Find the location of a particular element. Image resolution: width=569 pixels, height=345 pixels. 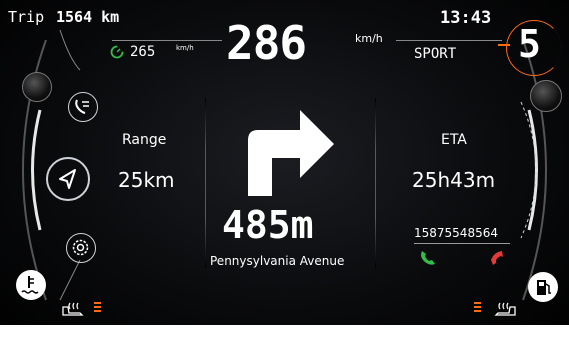

eta-label: ETA is located at coordinates (454, 140).